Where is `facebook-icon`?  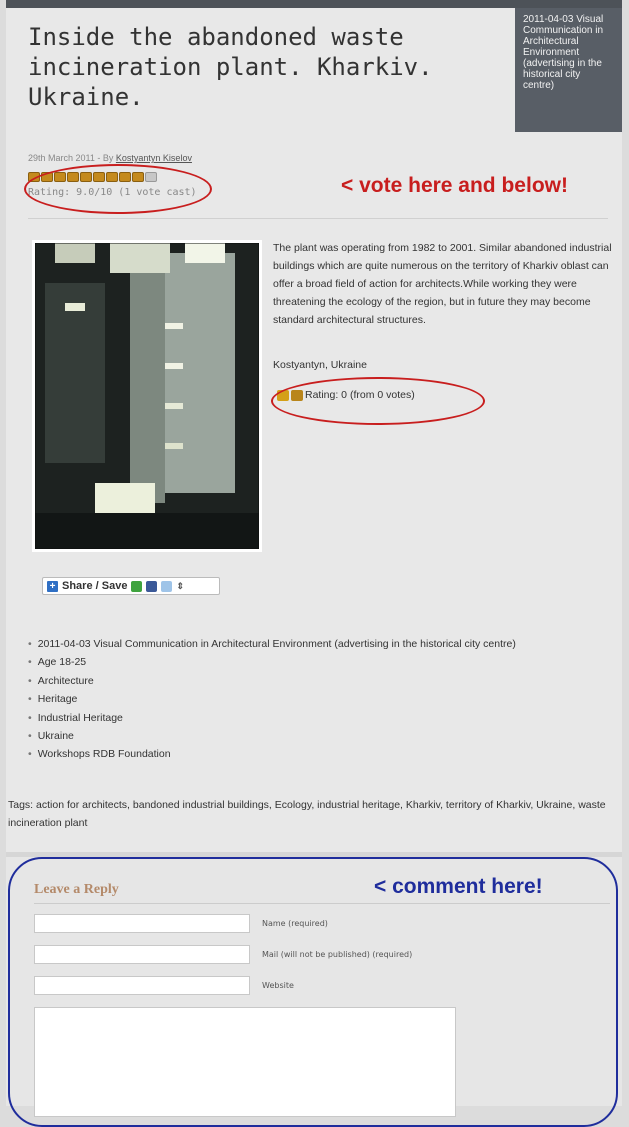 facebook-icon is located at coordinates (152, 586).